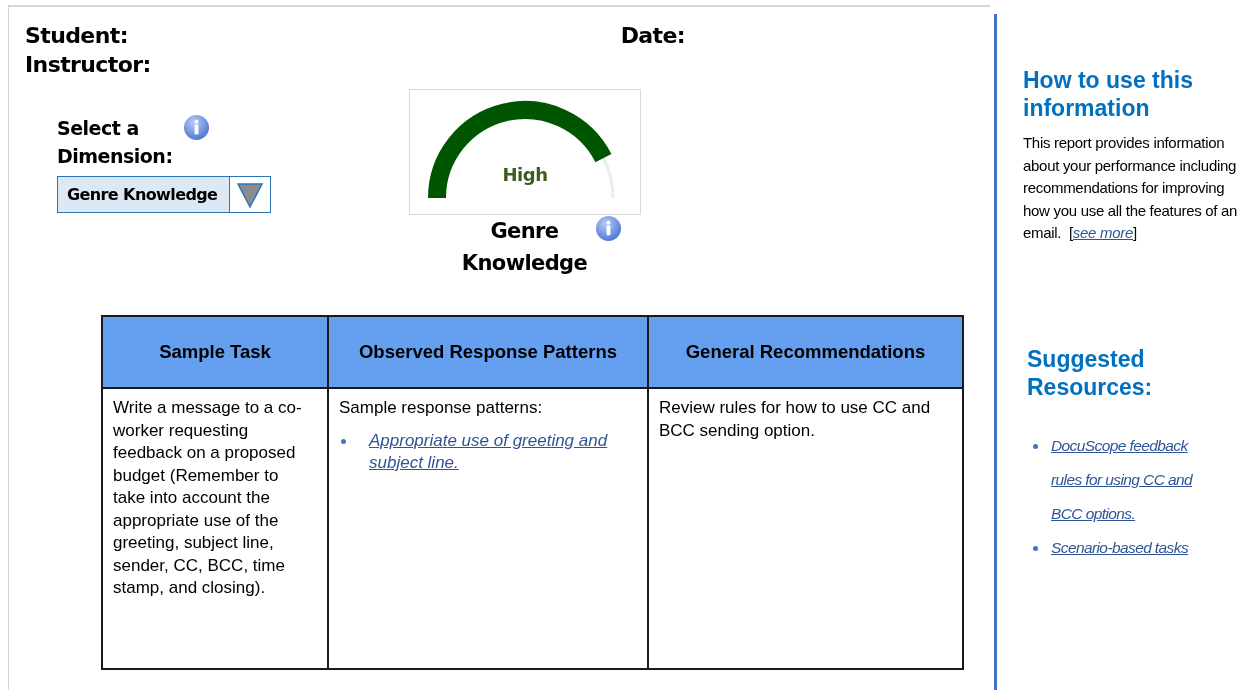 The width and height of the screenshot is (1253, 690). Describe the element at coordinates (88, 64) in the screenshot. I see `instructor-label: Instructor:` at that location.